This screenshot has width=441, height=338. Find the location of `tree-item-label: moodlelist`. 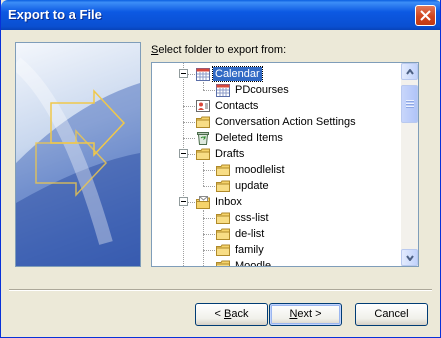

tree-item-label: moodlelist is located at coordinates (260, 170).